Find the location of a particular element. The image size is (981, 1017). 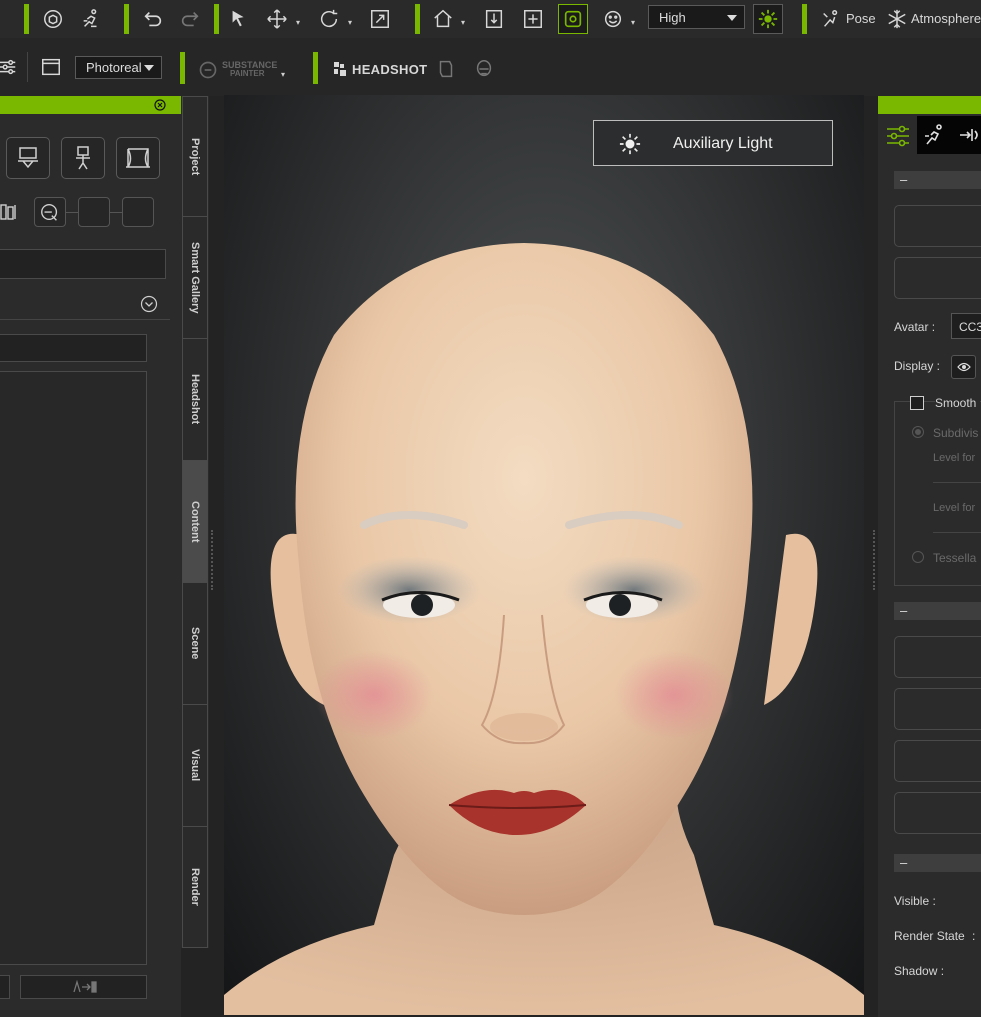

face-icon is located at coordinates (613, 19).